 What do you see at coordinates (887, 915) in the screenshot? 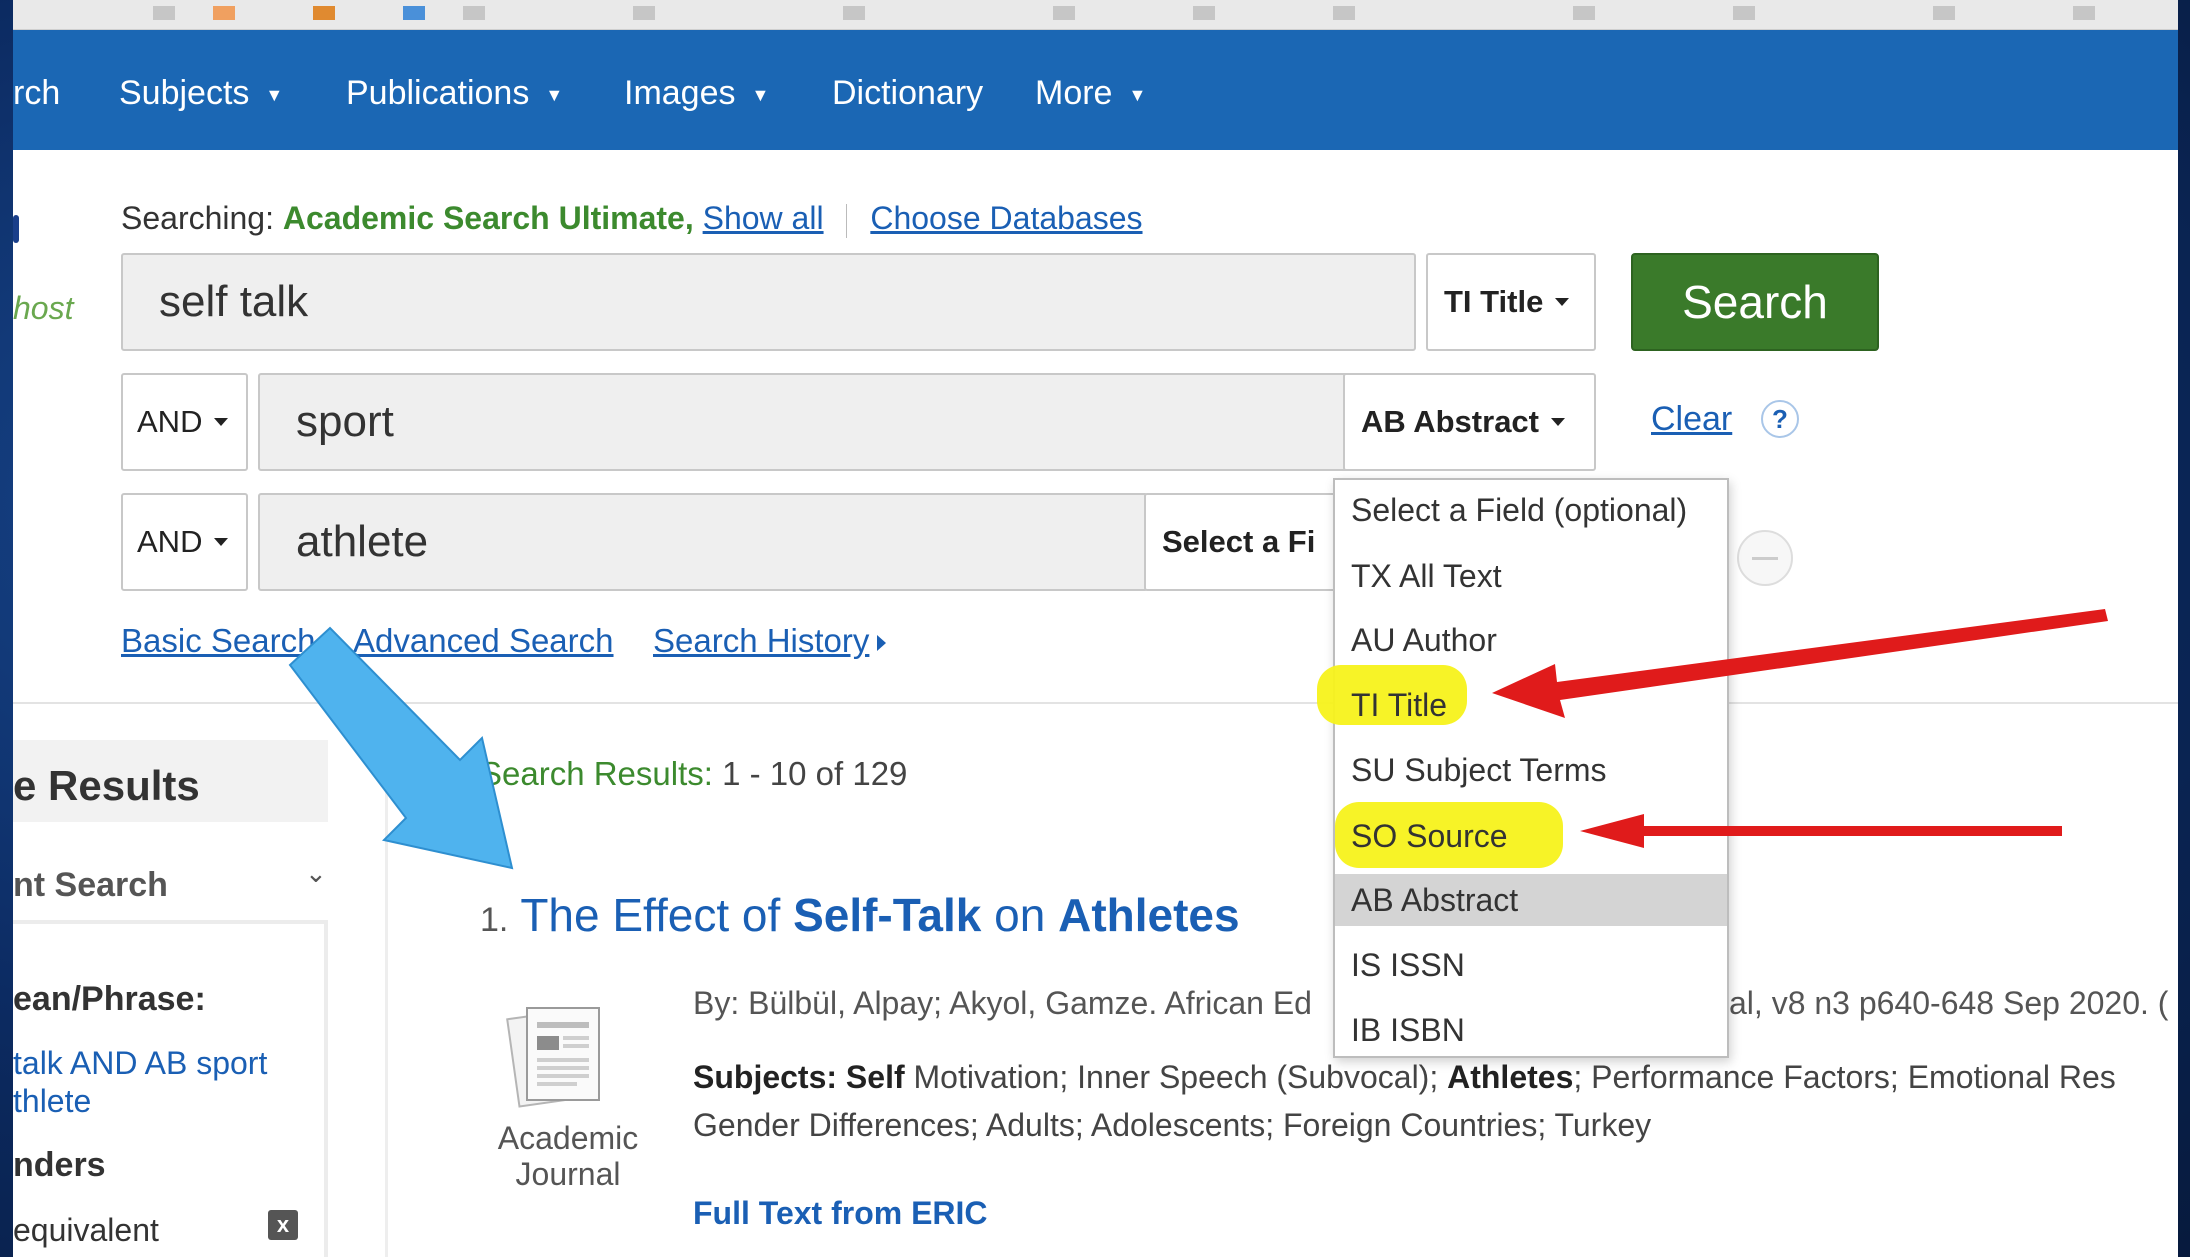
I see `title-part-highlight: Self-Talk` at bounding box center [887, 915].